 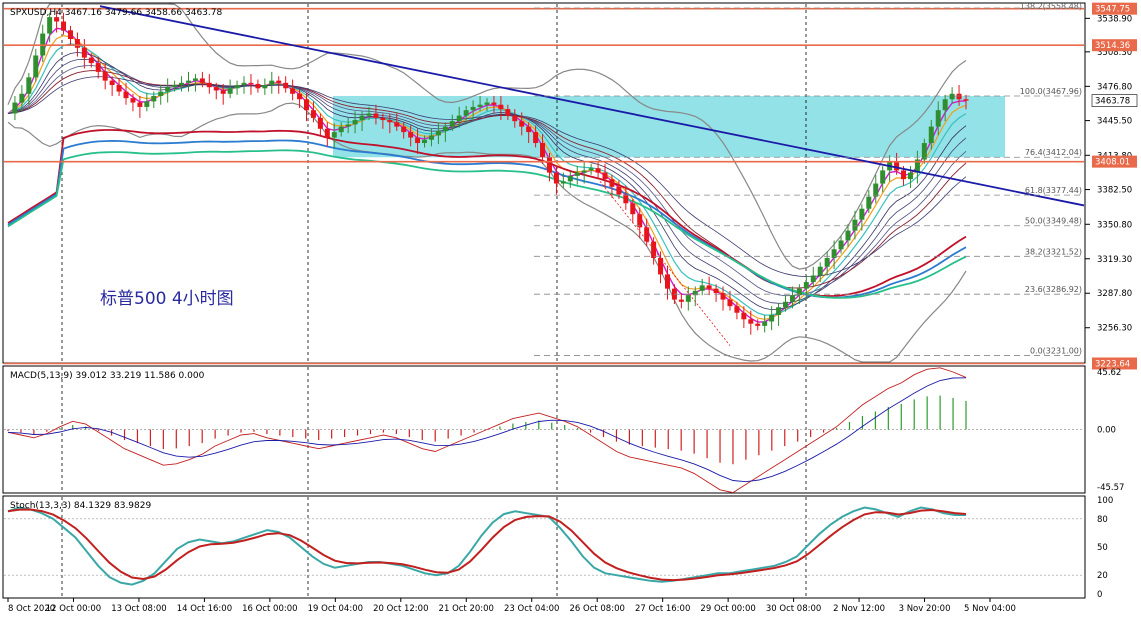 What do you see at coordinates (531, 609) in the screenshot?
I see `time-tick-label: 23 Oct 04:00` at bounding box center [531, 609].